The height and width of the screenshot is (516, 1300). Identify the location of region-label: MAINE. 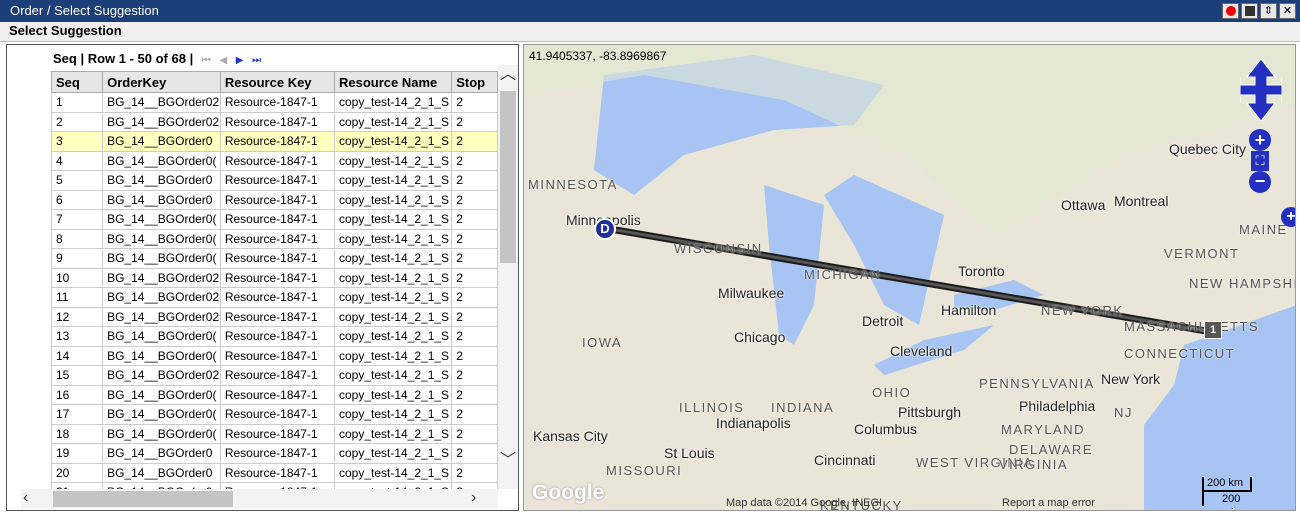
(1263, 229).